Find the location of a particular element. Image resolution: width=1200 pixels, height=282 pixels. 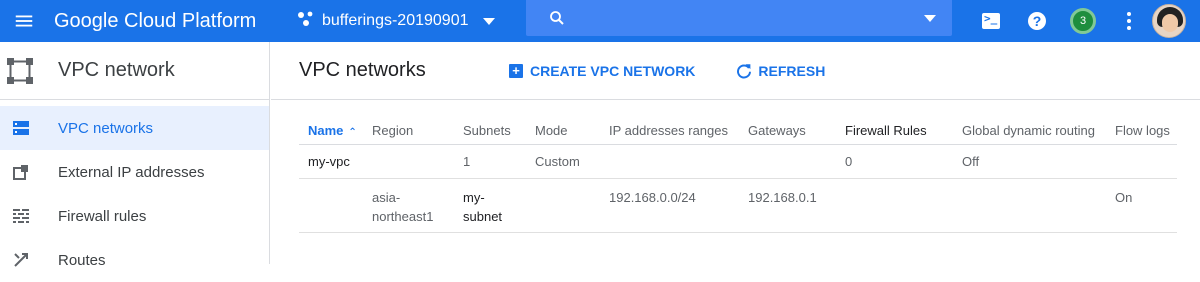

column-header-ip-ranges: IP addresses ranges is located at coordinates (678, 131).